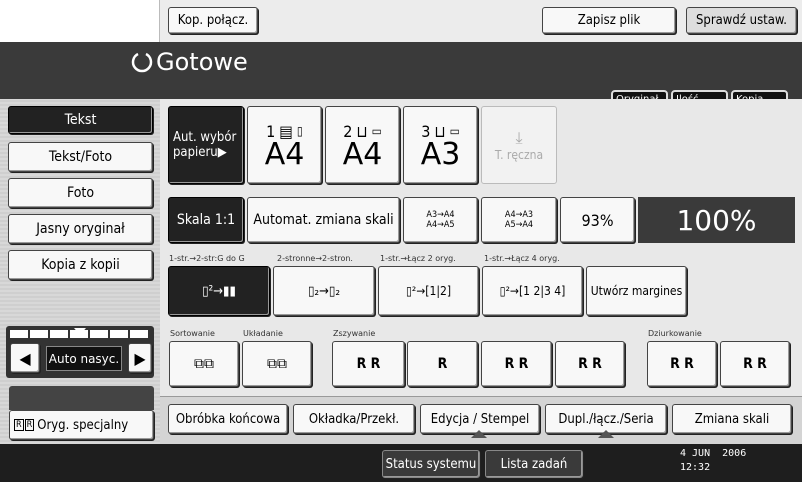 The height and width of the screenshot is (482, 802). I want to click on tab-dup-indicator-icon, so click(606, 434).